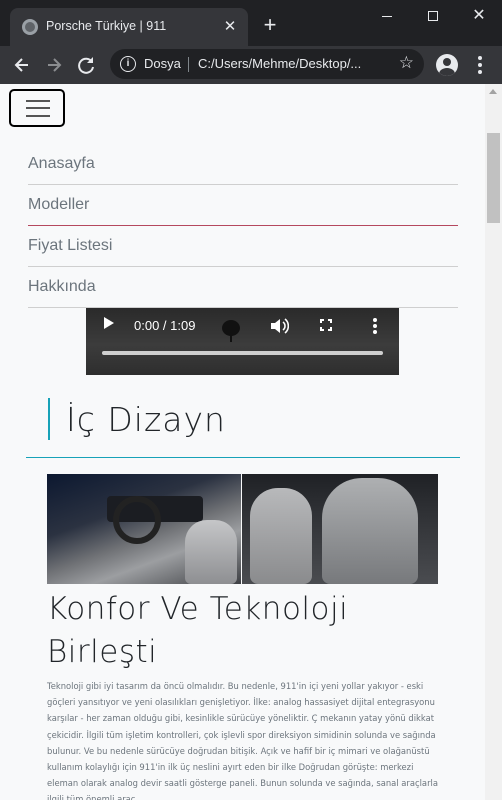 The width and height of the screenshot is (502, 800). Describe the element at coordinates (480, 65) in the screenshot. I see `browser-menu-icon` at that location.